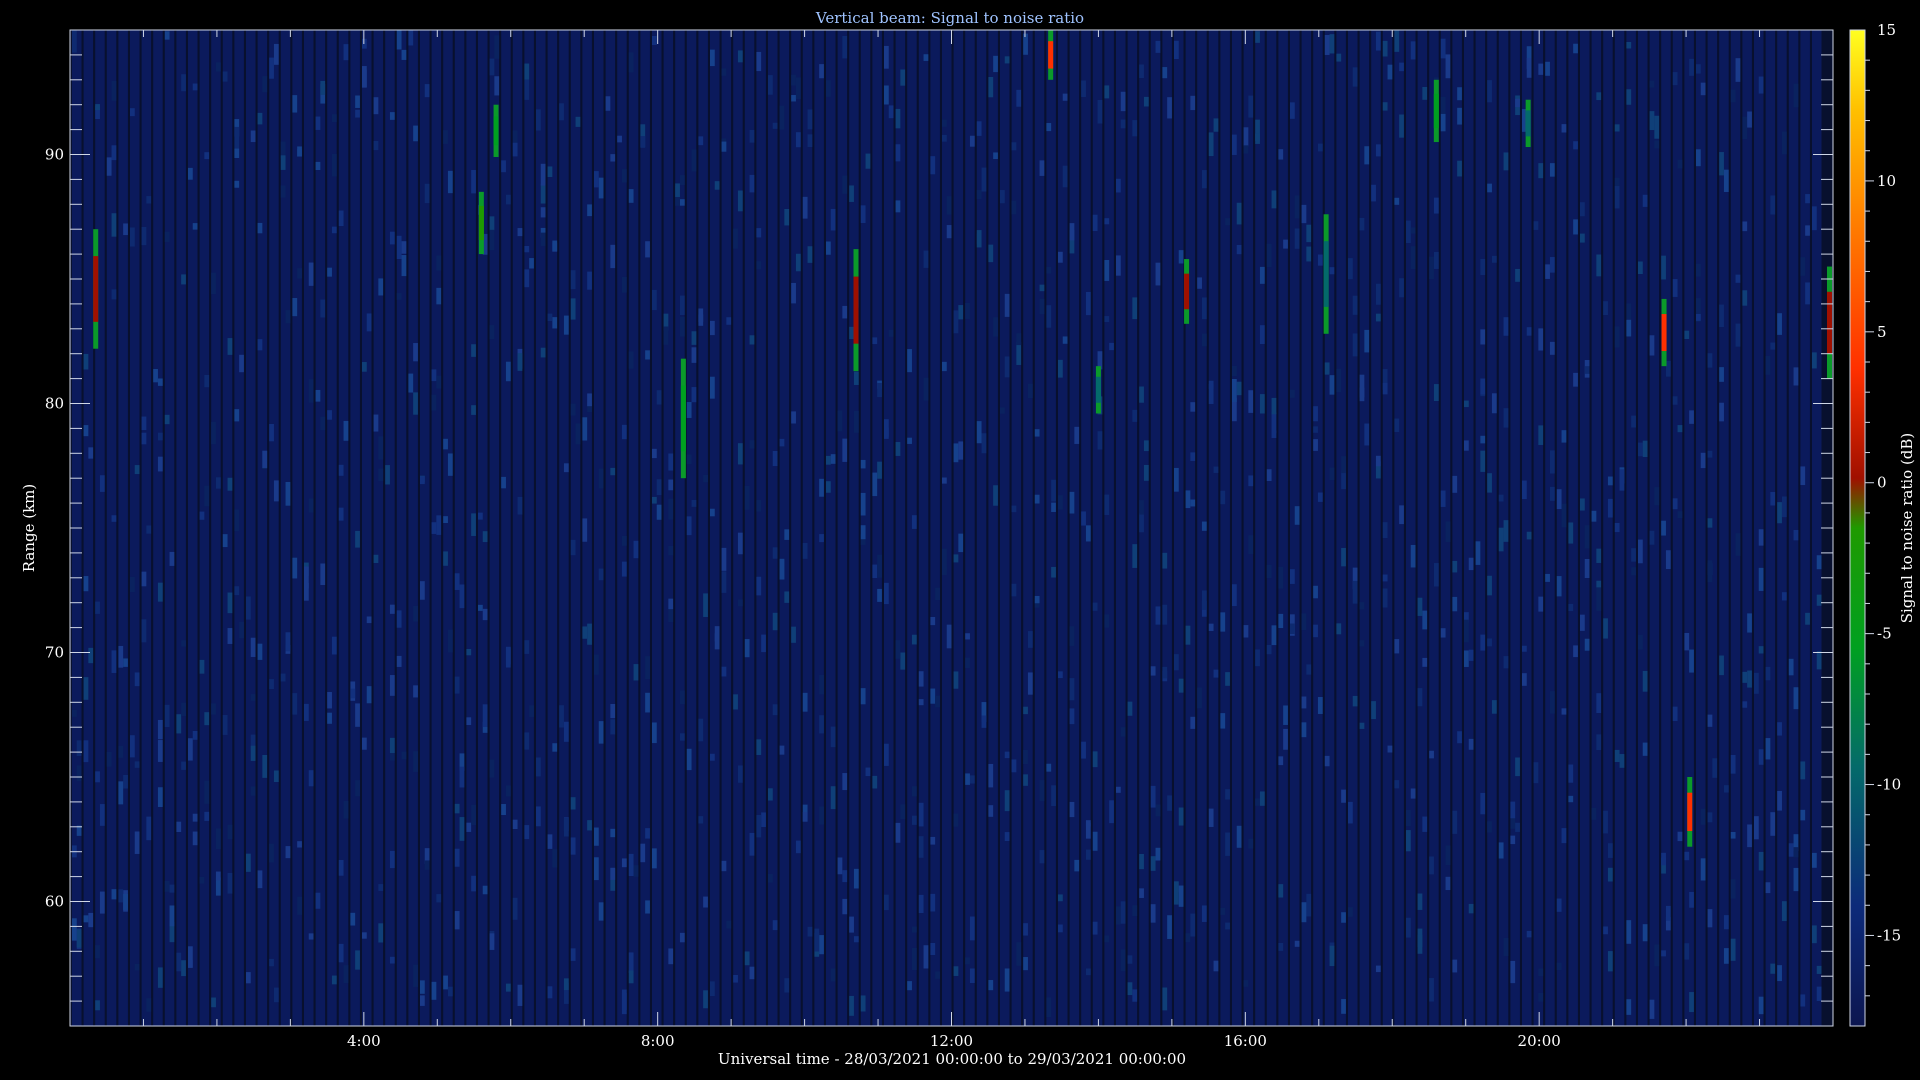 The width and height of the screenshot is (1920, 1080). I want to click on colorbar-label: Signal to noise ratio (dB), so click(1907, 528).